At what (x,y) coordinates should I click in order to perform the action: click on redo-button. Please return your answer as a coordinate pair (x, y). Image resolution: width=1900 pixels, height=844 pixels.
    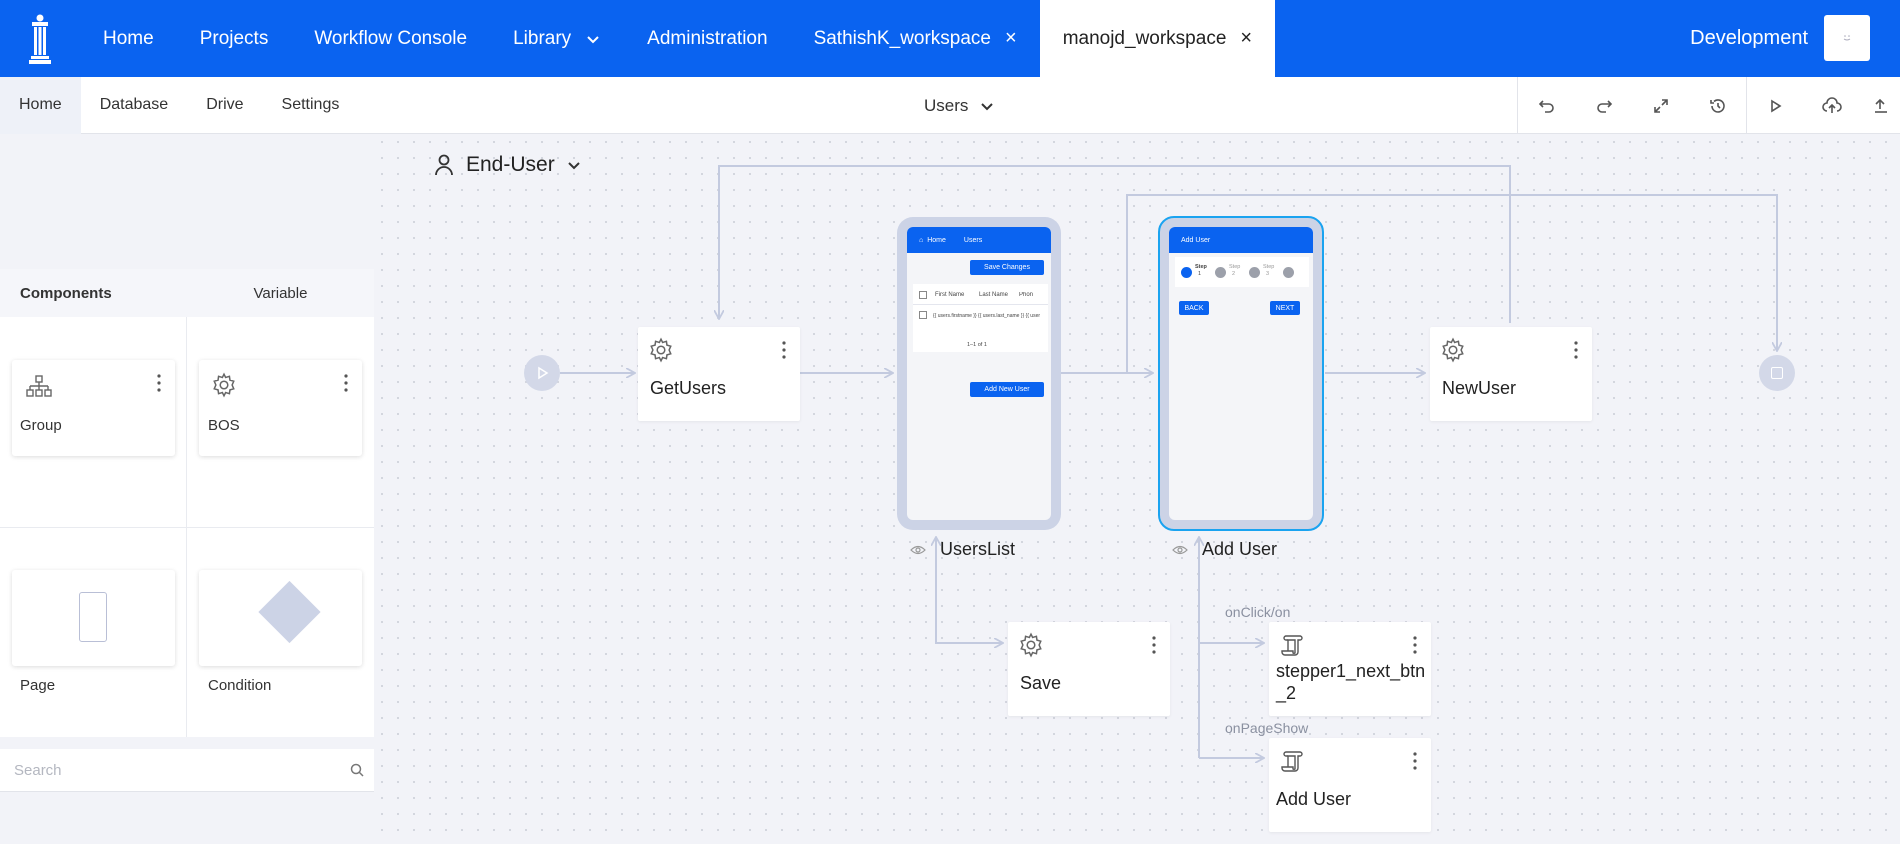
    Looking at the image, I should click on (1603, 105).